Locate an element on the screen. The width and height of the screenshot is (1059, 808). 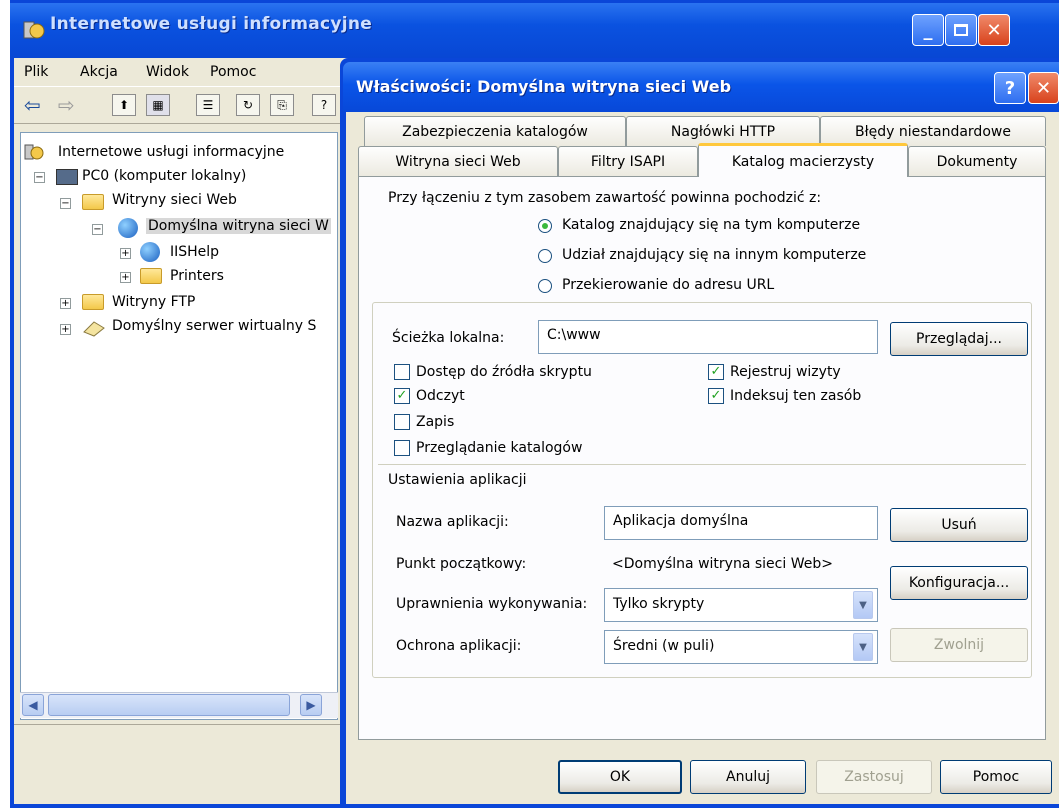
up-folder-icon: ⬆ is located at coordinates (124, 105).